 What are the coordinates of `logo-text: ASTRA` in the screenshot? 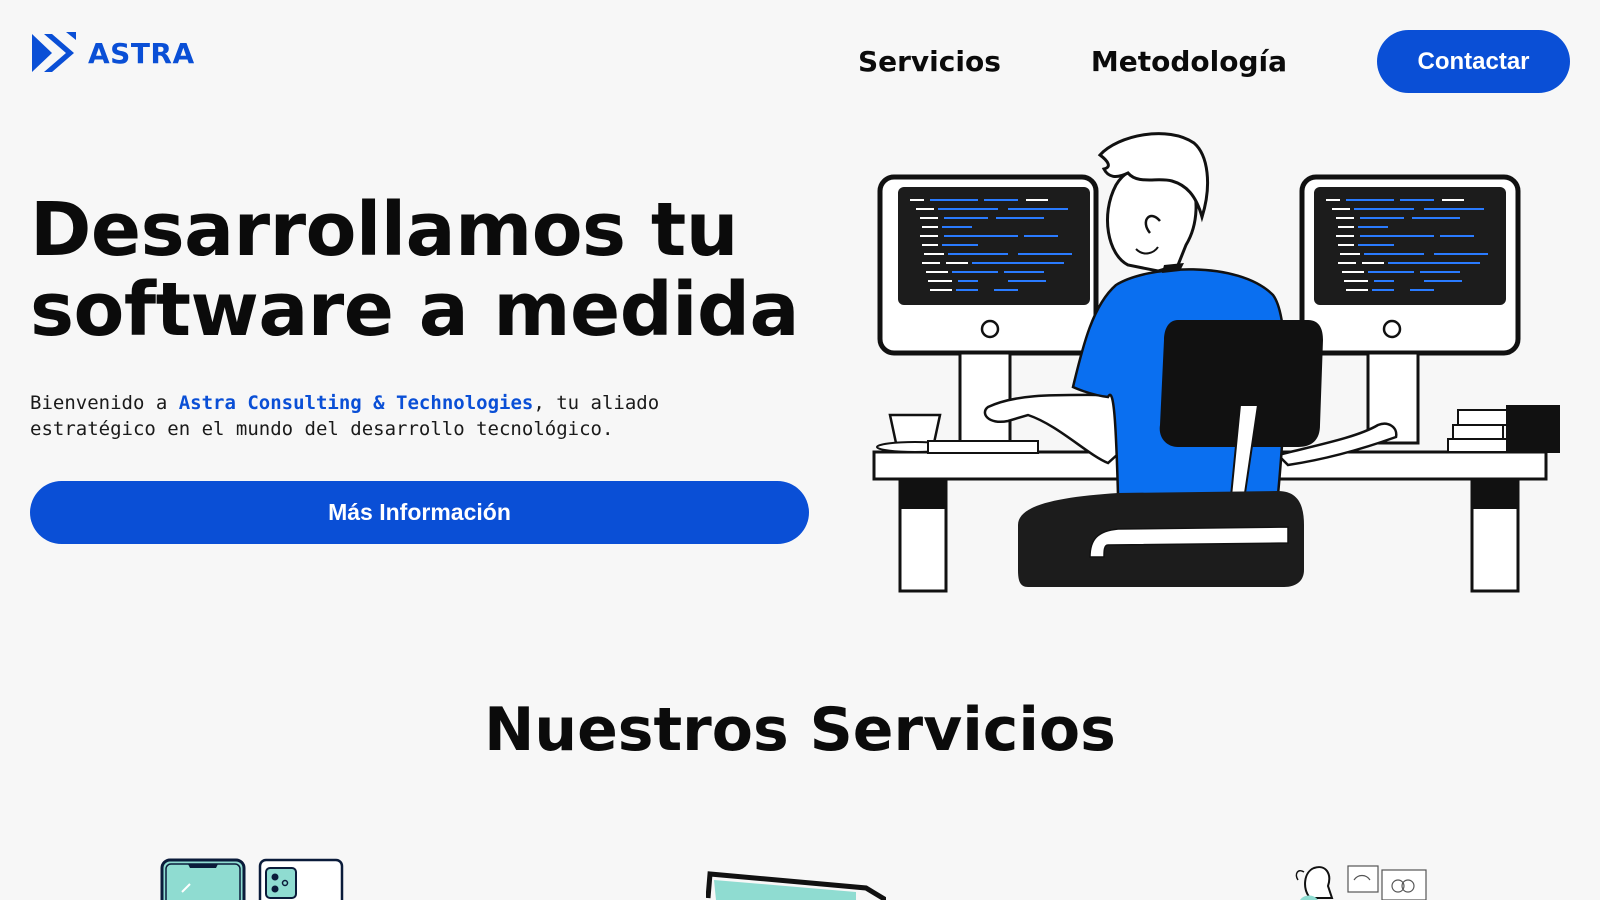 It's located at (141, 53).